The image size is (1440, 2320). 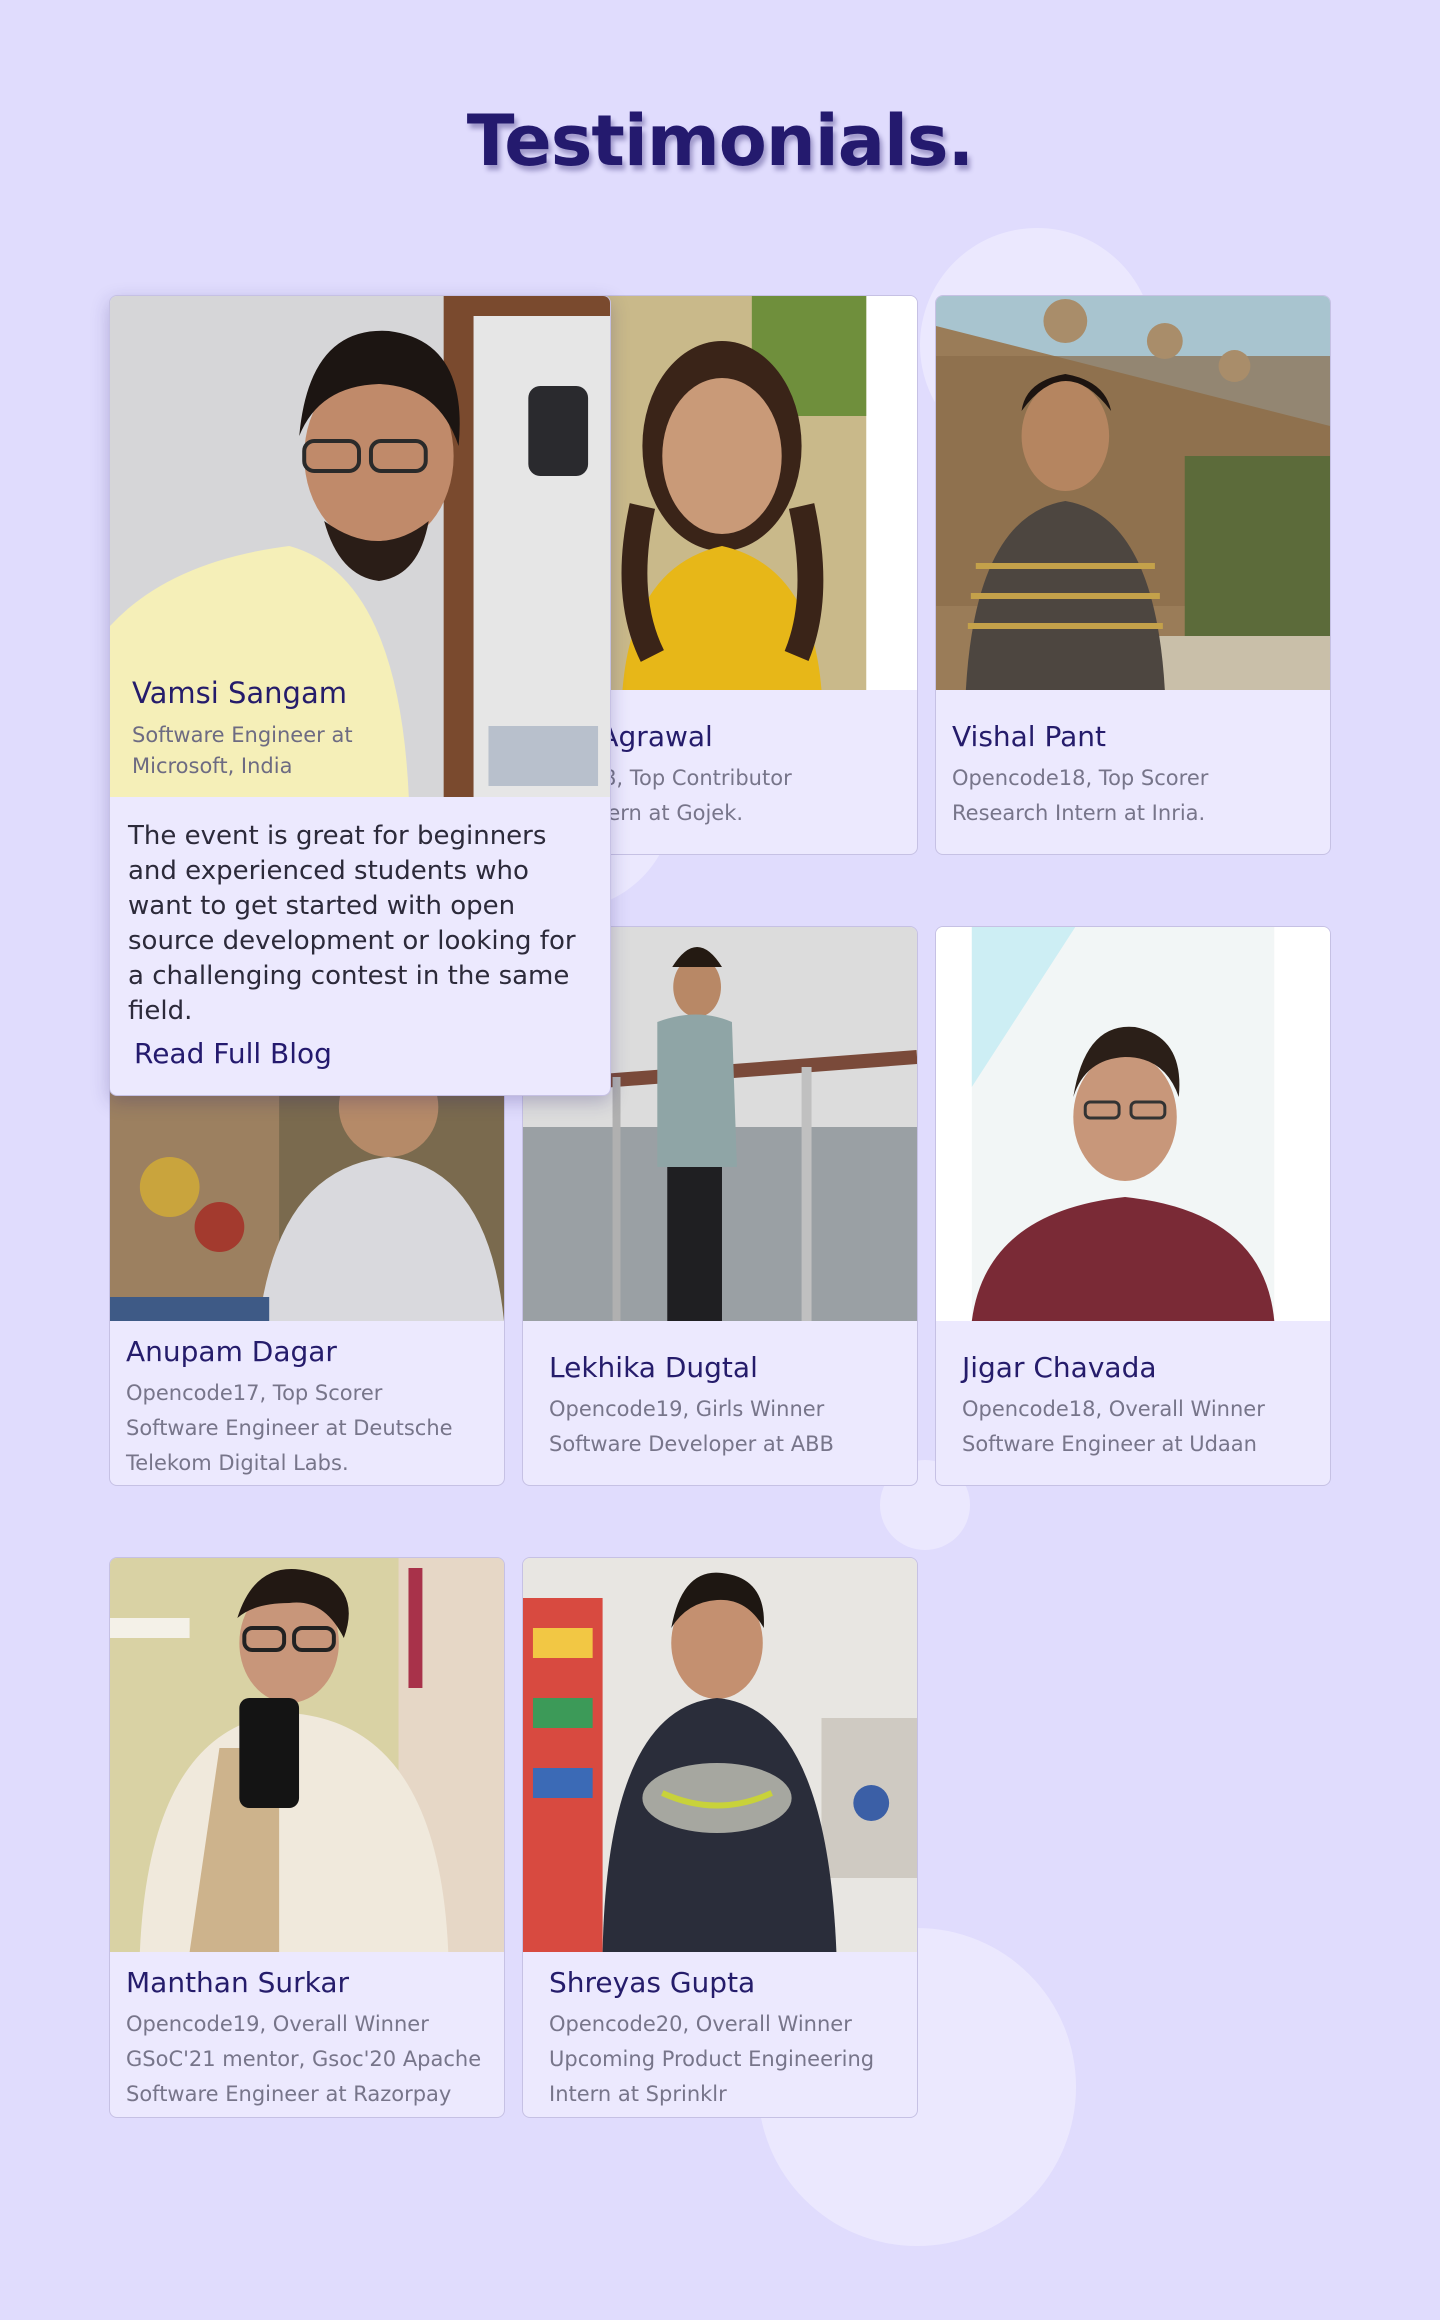 I want to click on testimonial-name: Vamsi Sangam, so click(x=239, y=693).